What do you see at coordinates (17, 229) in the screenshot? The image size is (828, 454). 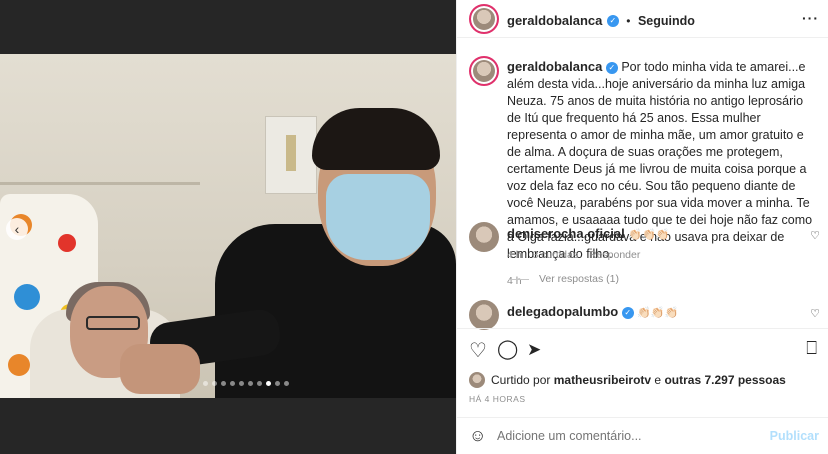 I see `chevron-left-icon: ‹` at bounding box center [17, 229].